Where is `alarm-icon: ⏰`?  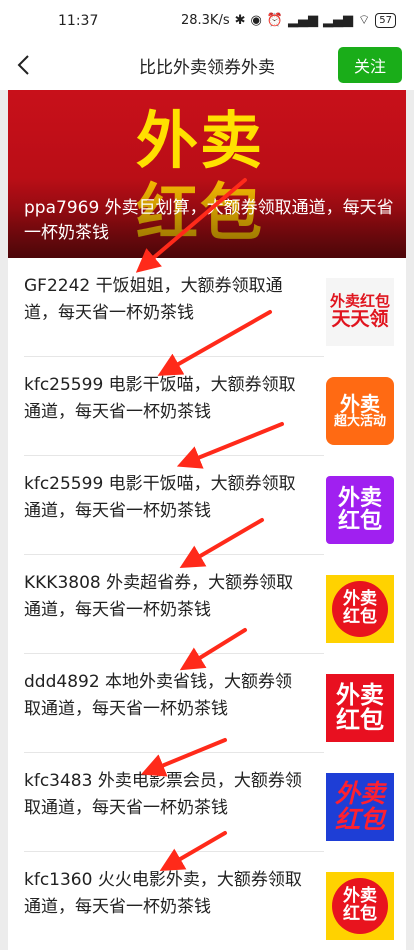 alarm-icon: ⏰ is located at coordinates (275, 20).